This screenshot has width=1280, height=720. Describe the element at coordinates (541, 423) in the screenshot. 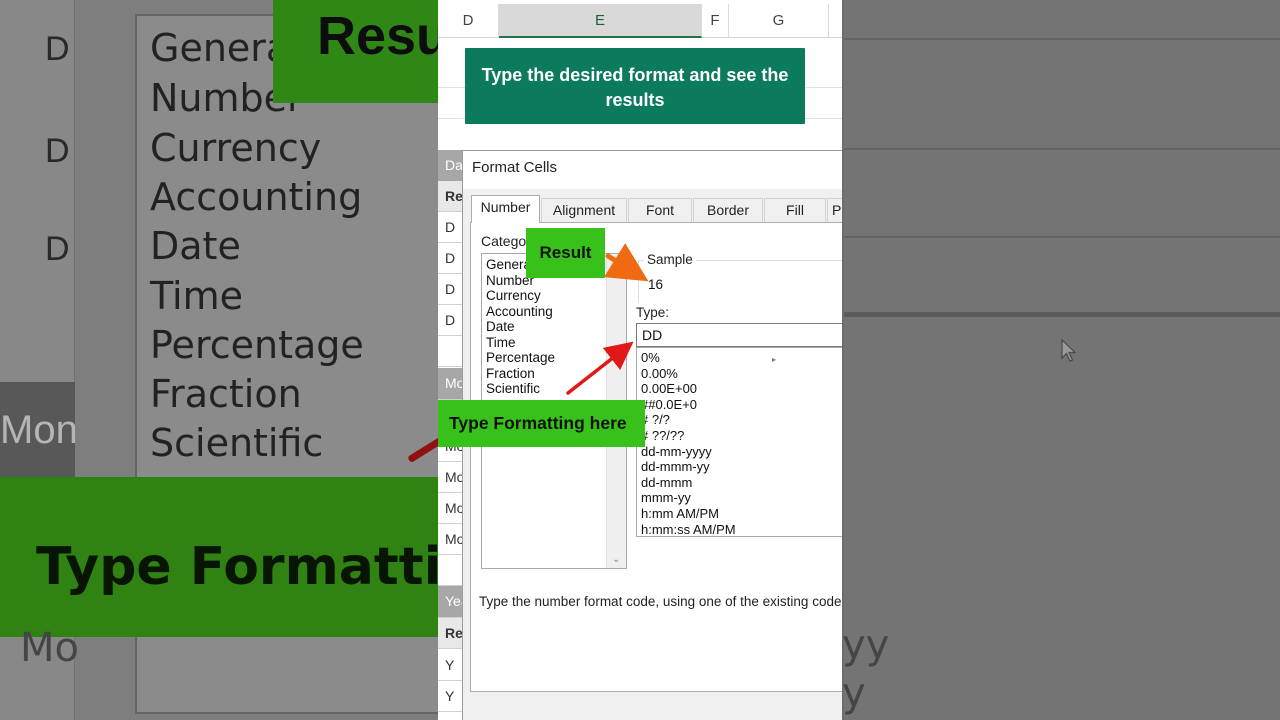

I see `type-formatting-callout: Type Formatting here` at that location.